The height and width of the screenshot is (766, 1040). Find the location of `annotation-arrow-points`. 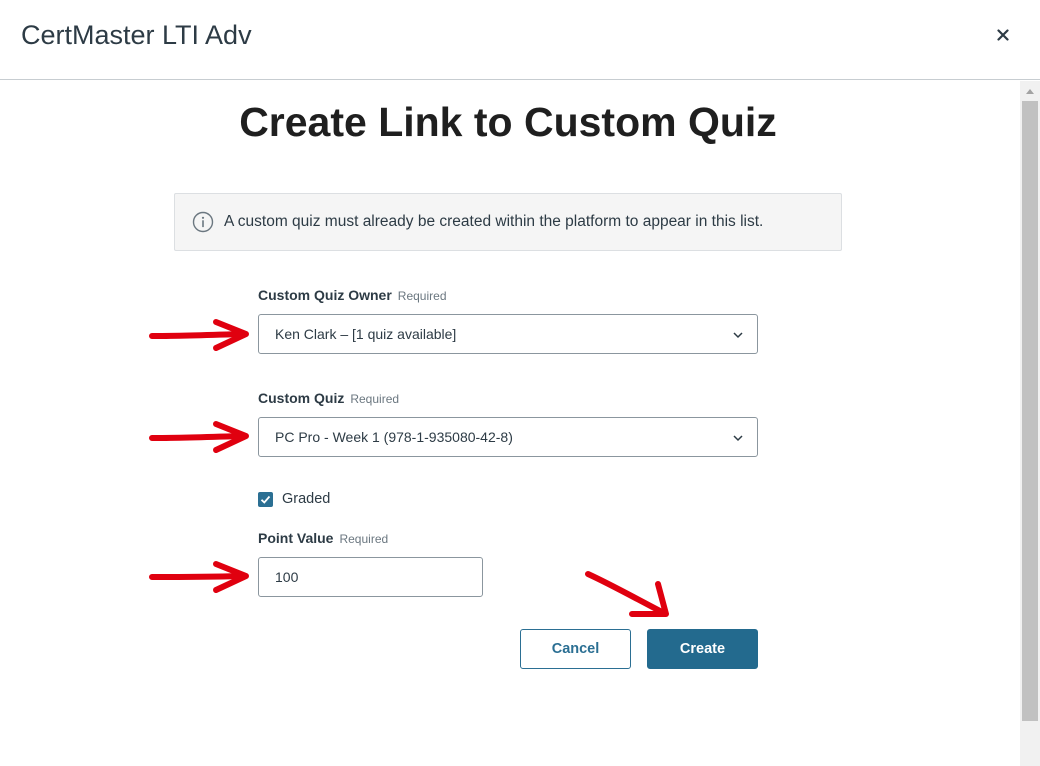

annotation-arrow-points is located at coordinates (199, 577).